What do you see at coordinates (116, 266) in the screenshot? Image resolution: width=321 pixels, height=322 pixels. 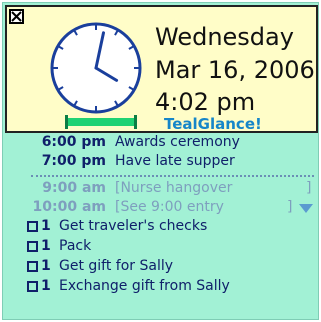 I see `todo-text: Get gift for Sally` at bounding box center [116, 266].